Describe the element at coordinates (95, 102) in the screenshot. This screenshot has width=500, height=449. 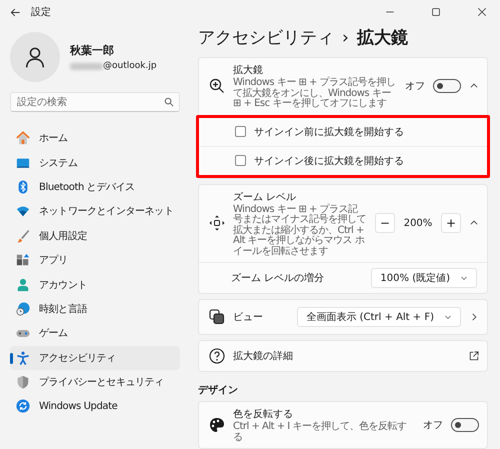
I see `search-field: 設定の検索` at that location.